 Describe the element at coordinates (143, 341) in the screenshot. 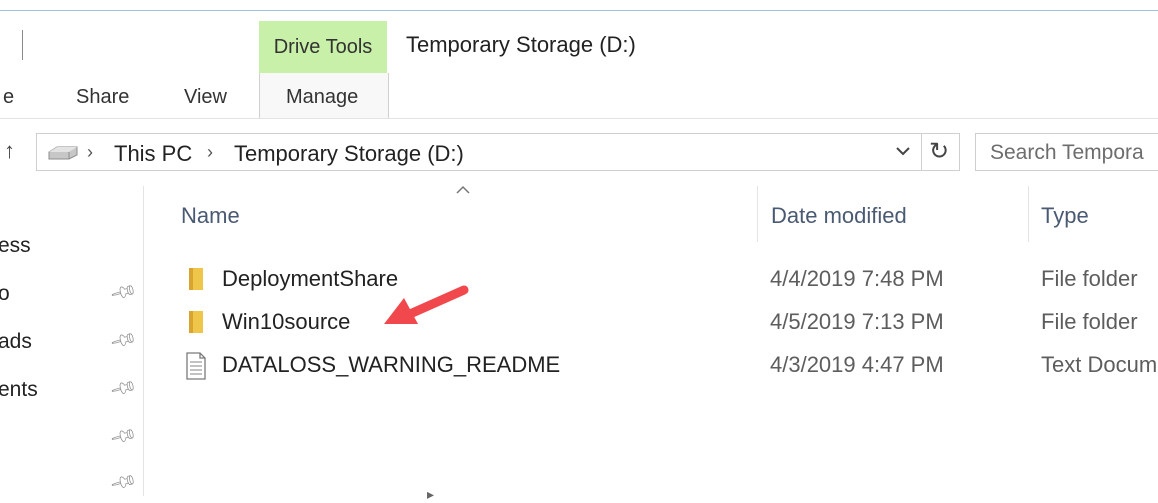

I see `nav-pane-divider` at that location.